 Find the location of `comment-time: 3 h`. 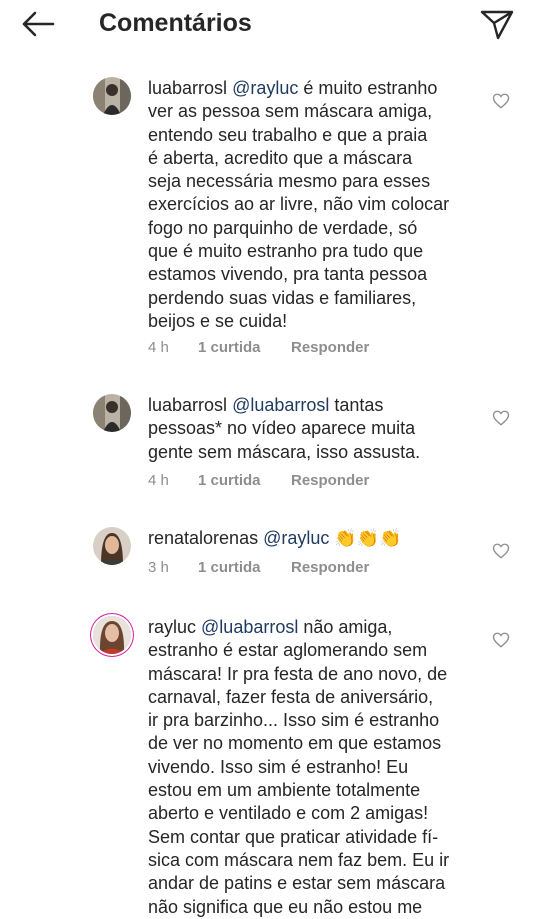

comment-time: 3 h is located at coordinates (158, 567).